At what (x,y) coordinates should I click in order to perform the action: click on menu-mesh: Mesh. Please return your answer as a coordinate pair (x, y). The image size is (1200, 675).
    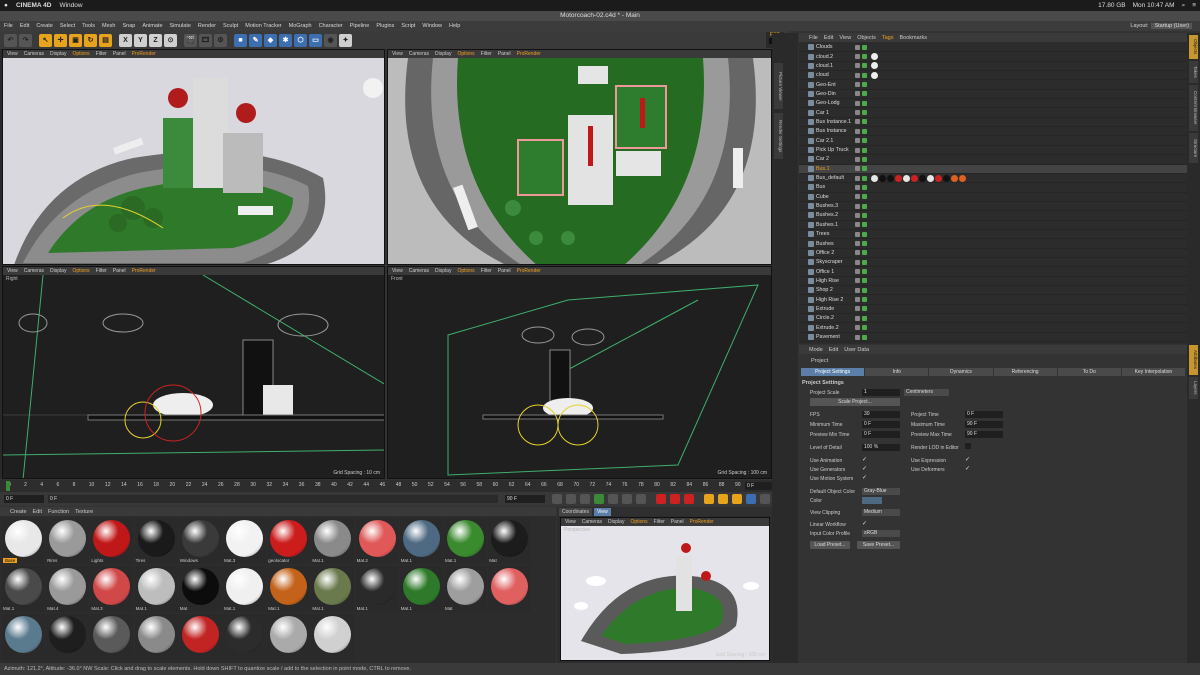
    Looking at the image, I should click on (108, 26).